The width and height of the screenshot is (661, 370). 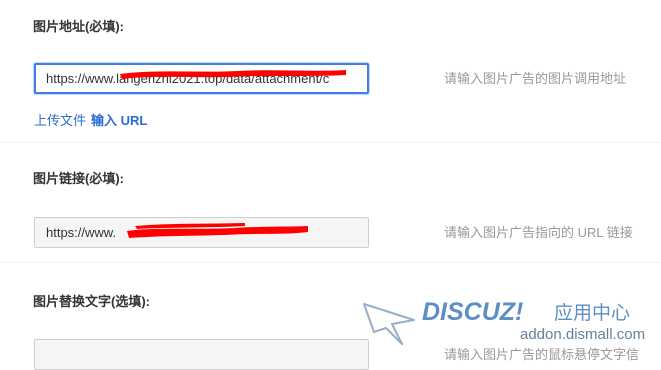 What do you see at coordinates (119, 120) in the screenshot?
I see `input-url-link: 输入 URL` at bounding box center [119, 120].